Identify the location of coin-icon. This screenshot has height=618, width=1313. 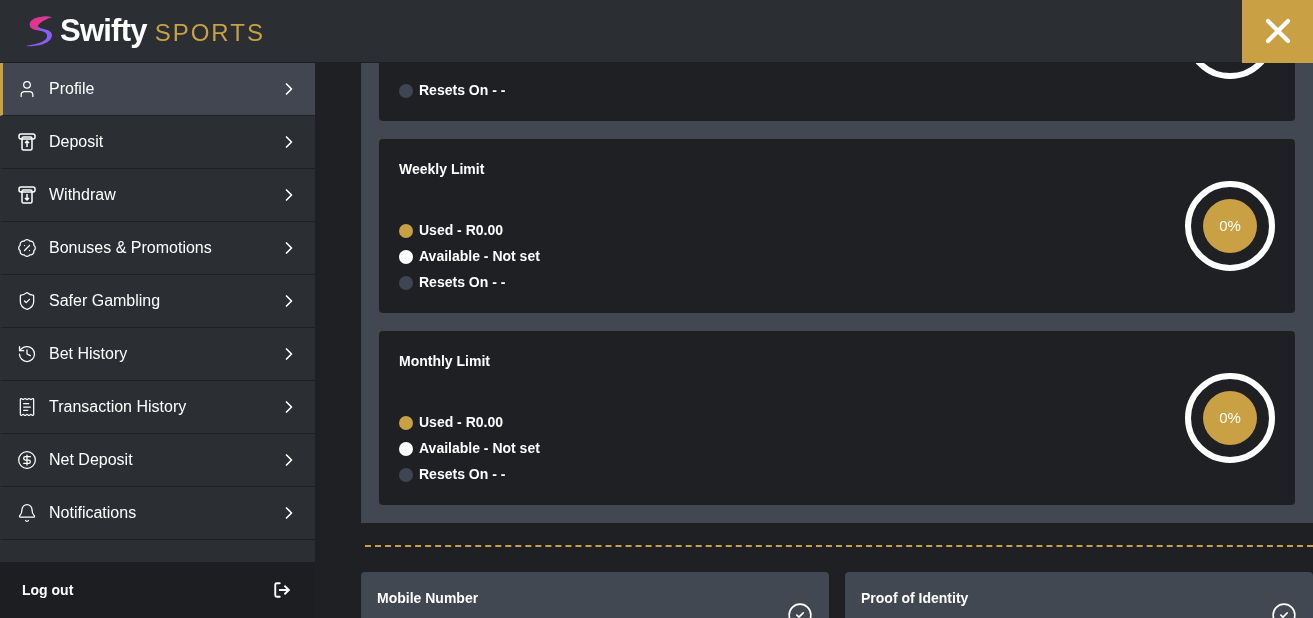
(27, 460).